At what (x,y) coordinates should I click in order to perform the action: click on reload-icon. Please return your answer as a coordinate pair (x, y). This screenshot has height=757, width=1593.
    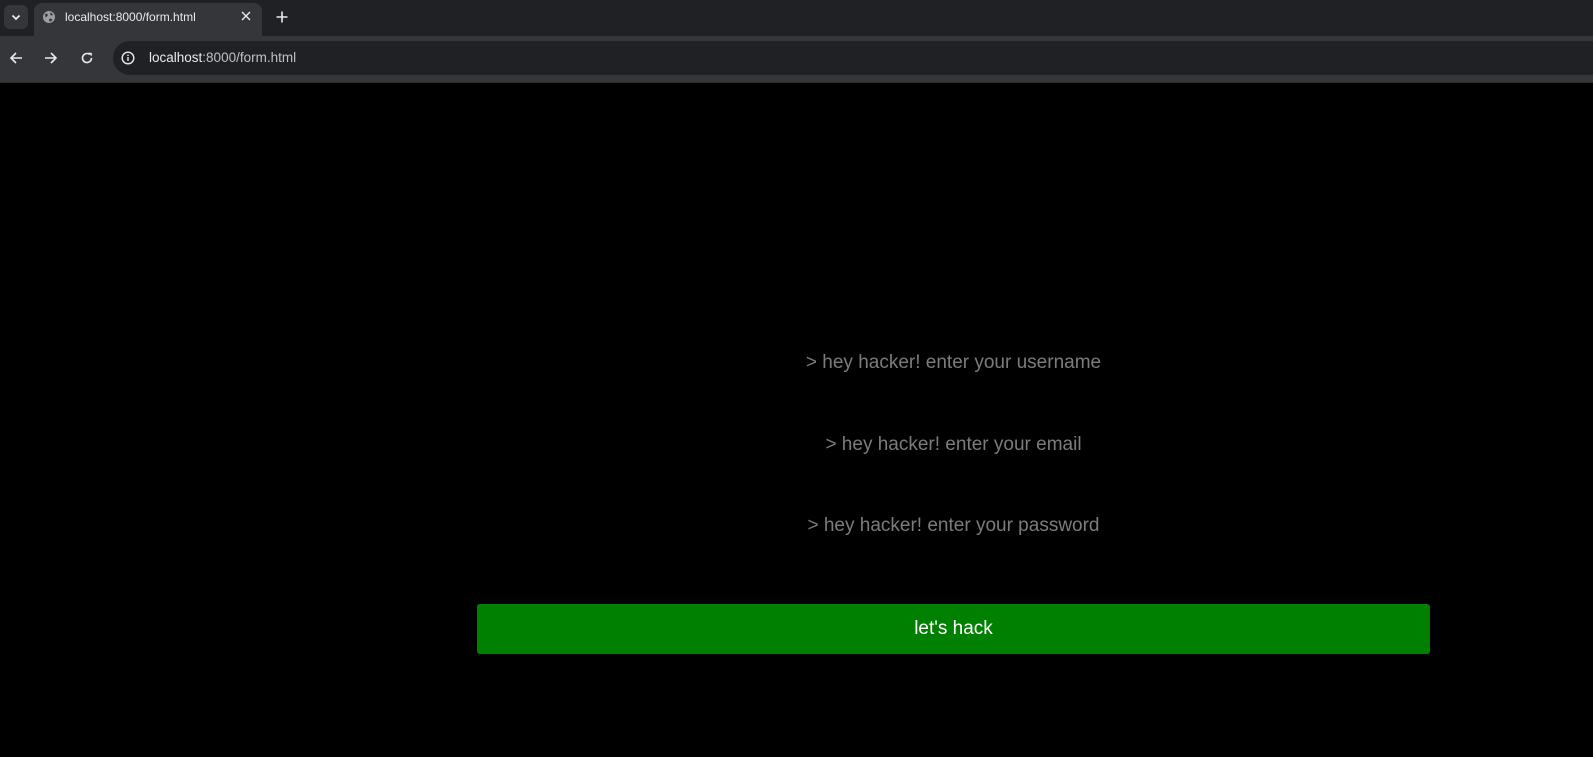
    Looking at the image, I should click on (87, 58).